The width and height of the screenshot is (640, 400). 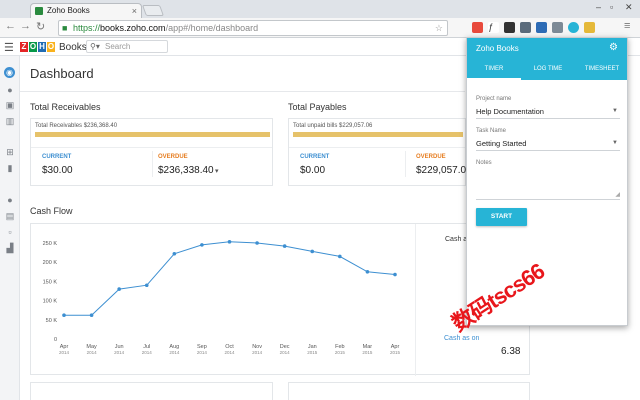 What do you see at coordinates (10, 168) in the screenshot?
I see `purchases-icon: ▮` at bounding box center [10, 168].